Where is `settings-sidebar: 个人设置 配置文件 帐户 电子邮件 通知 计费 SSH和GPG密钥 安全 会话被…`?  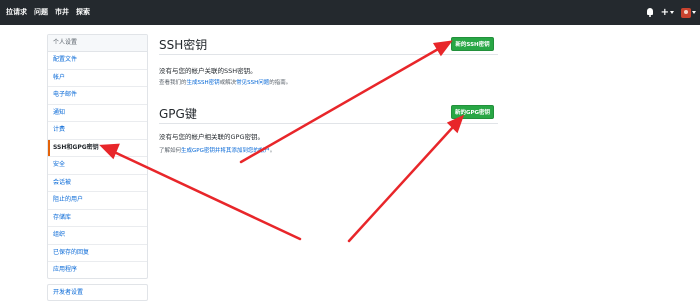 settings-sidebar: 个人设置 配置文件 帐户 电子邮件 通知 计费 SSH和GPG密钥 安全 会话被… is located at coordinates (97, 156).